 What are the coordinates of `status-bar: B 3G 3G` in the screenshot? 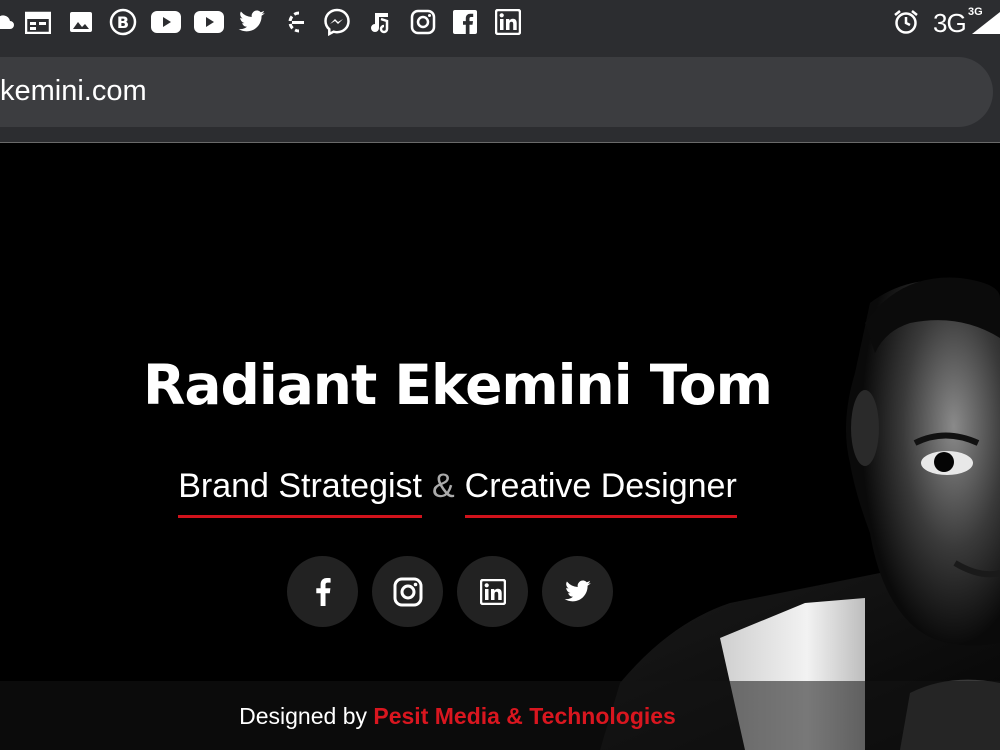 It's located at (500, 22).